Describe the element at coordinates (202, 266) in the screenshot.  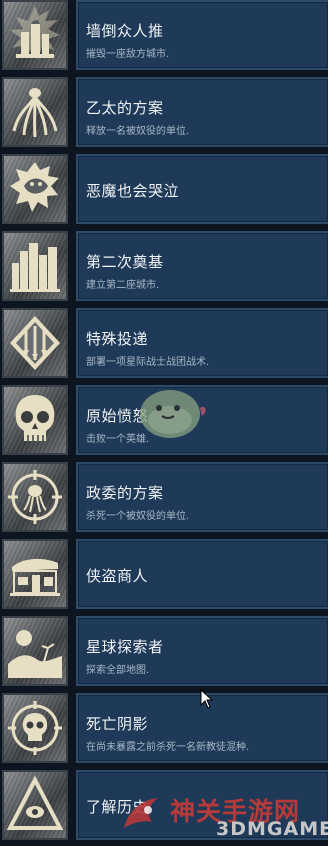
I see `achievement-panel: 第二次奠基 建立第二座城市.` at that location.